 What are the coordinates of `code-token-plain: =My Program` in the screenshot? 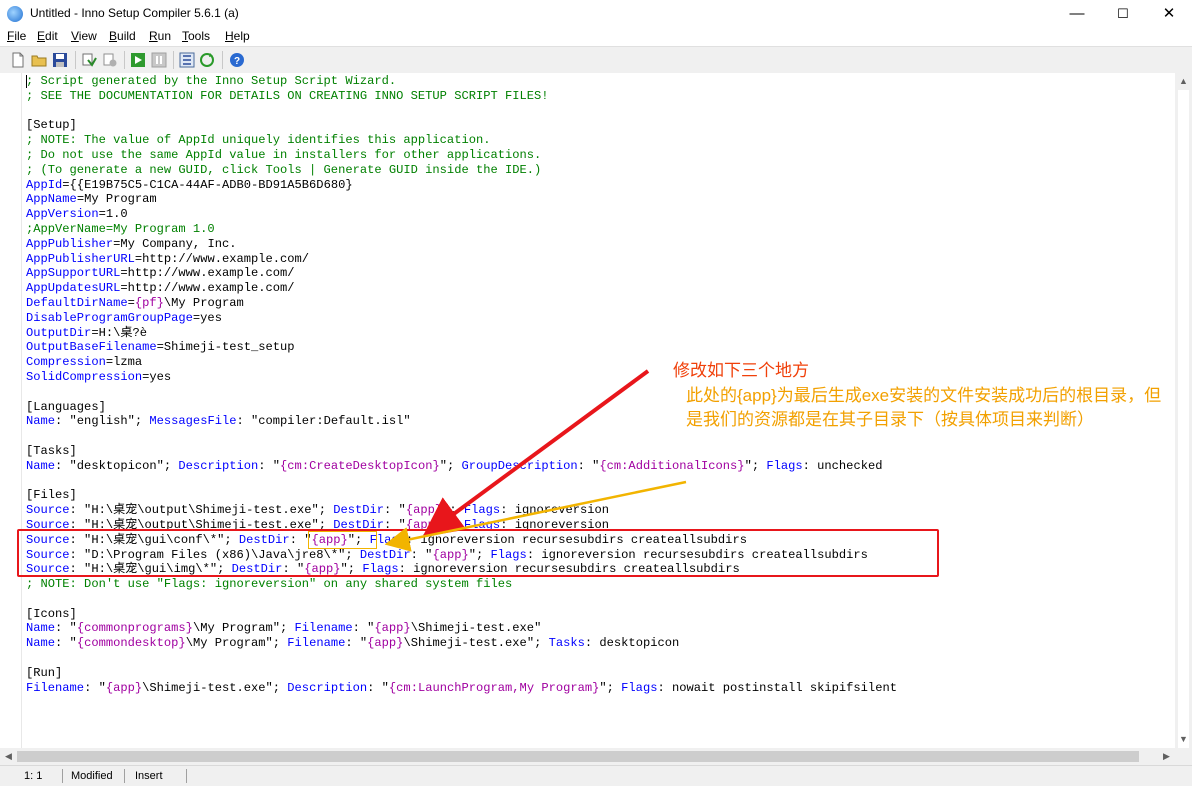 It's located at (116, 199).